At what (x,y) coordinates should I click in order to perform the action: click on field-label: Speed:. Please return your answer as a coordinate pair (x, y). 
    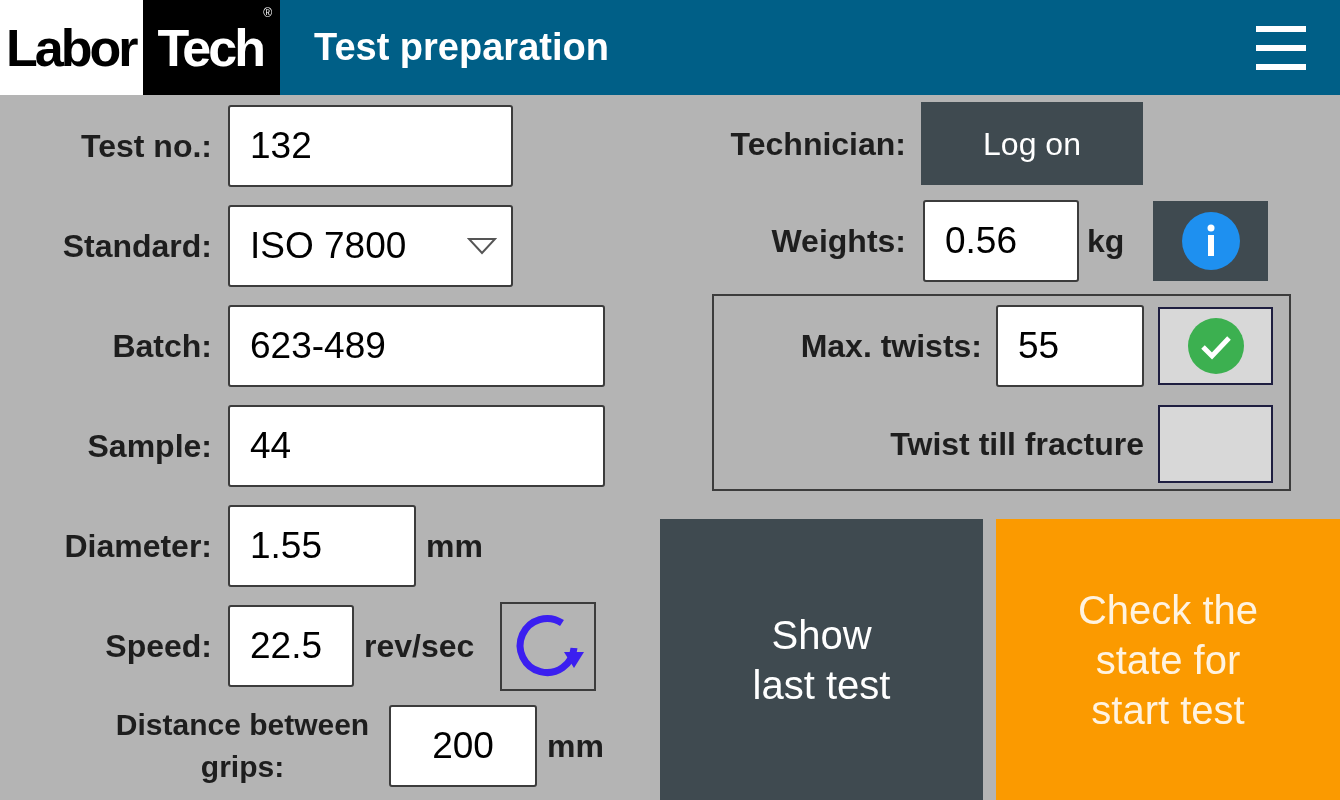
    Looking at the image, I should click on (158, 646).